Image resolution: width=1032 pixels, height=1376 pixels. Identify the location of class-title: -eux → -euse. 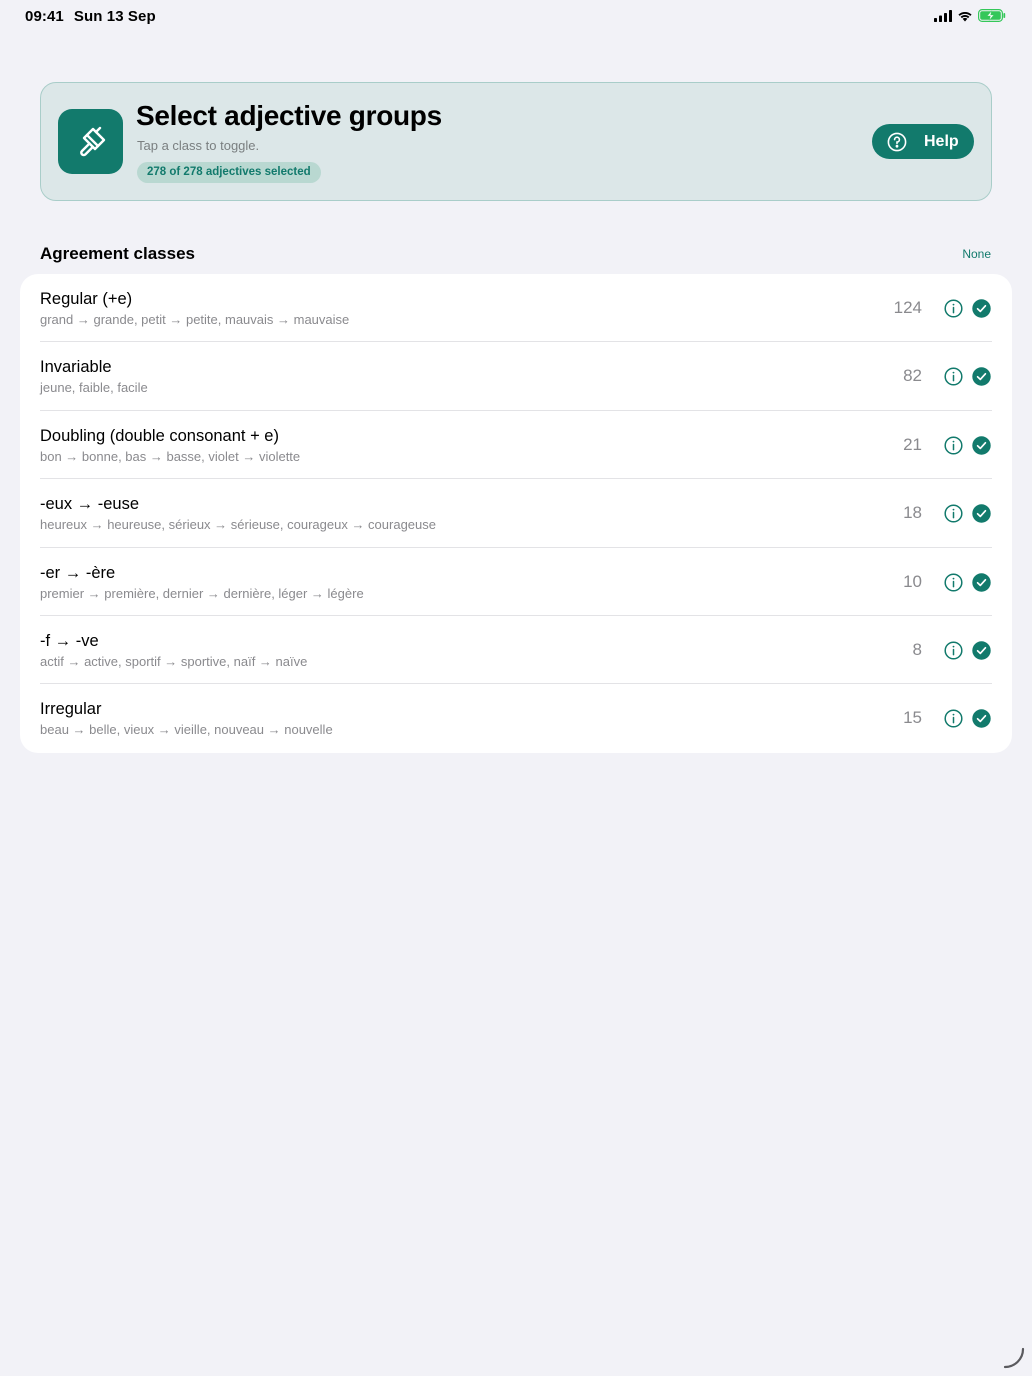
(90, 504).